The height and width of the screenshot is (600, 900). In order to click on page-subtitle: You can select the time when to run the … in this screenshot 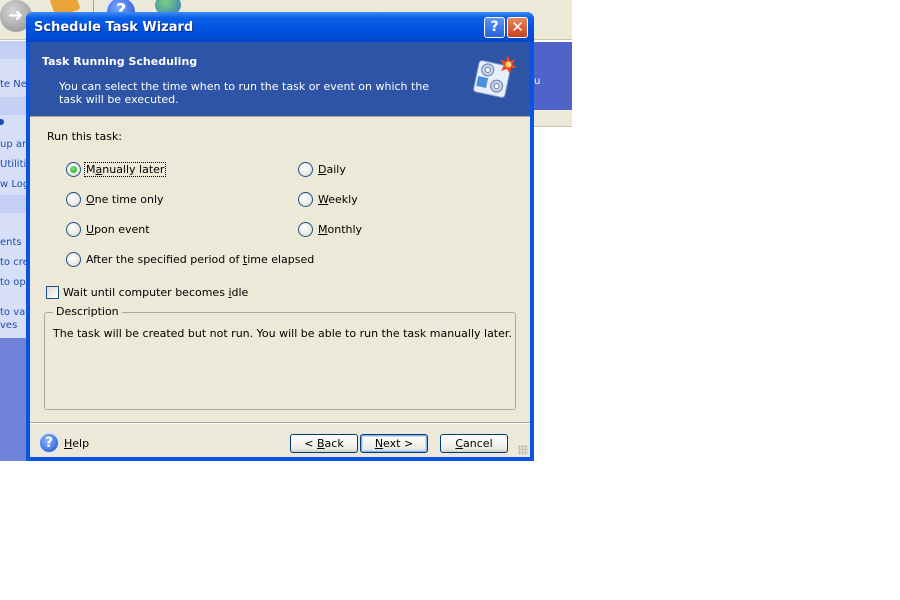, I will do `click(244, 93)`.